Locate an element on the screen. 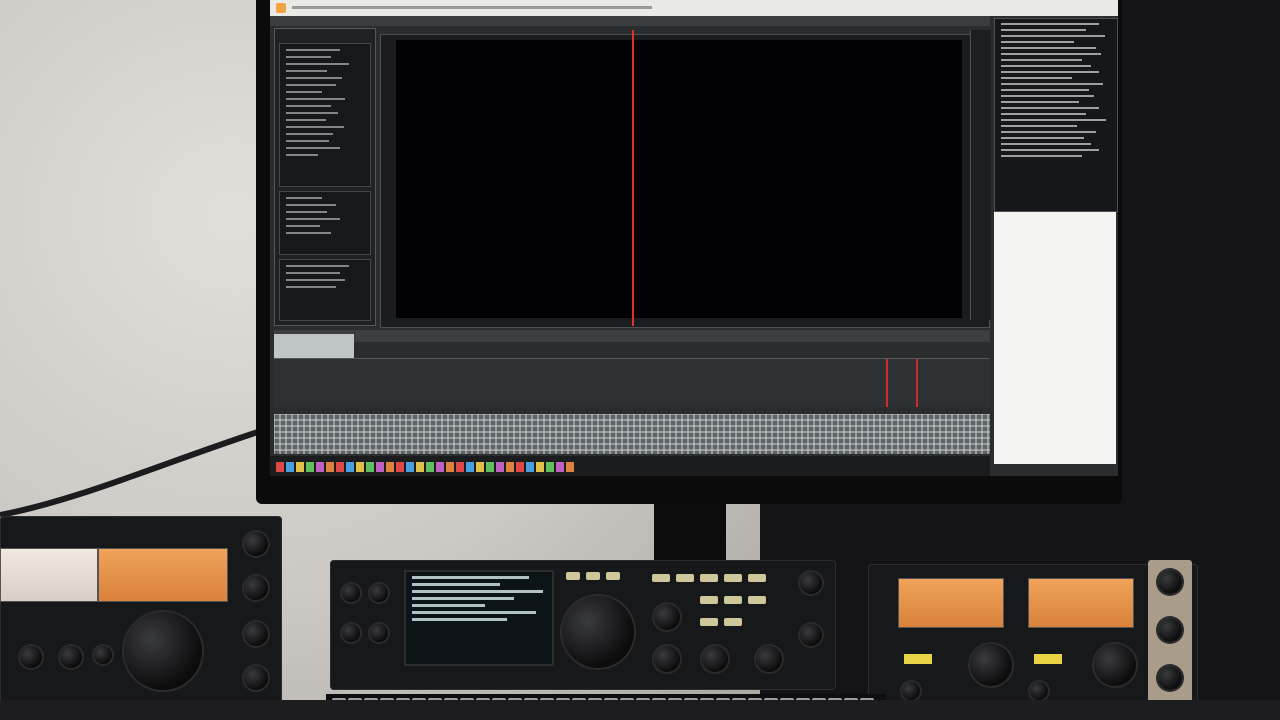 This screenshot has width=1280, height=720. grid-pattern is located at coordinates (631, 433).